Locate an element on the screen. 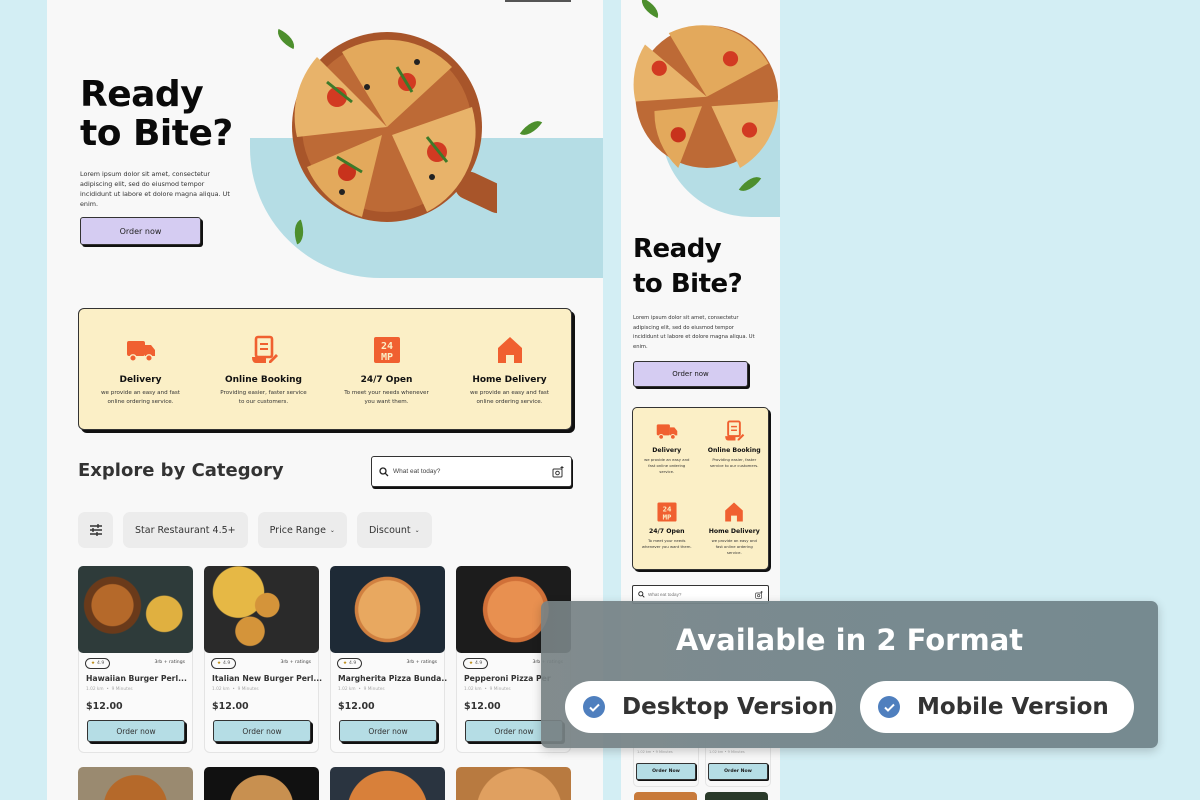 This screenshot has width=1200, height=800. filter-settings-button is located at coordinates (95, 530).